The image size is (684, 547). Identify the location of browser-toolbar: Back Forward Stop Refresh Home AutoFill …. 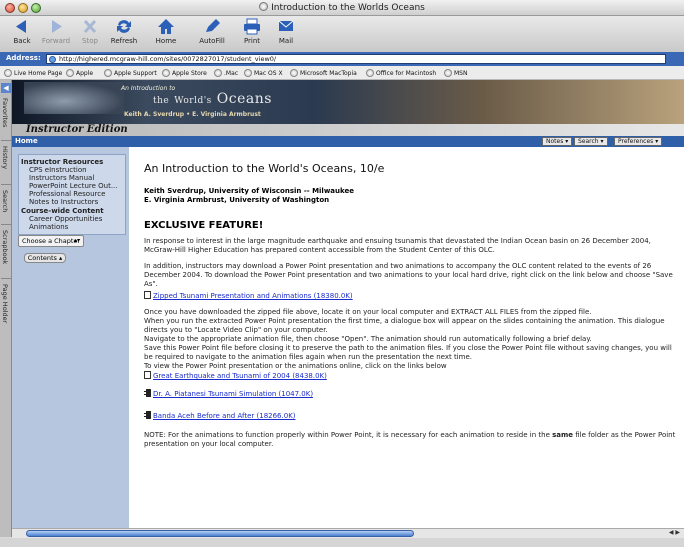
(342, 34).